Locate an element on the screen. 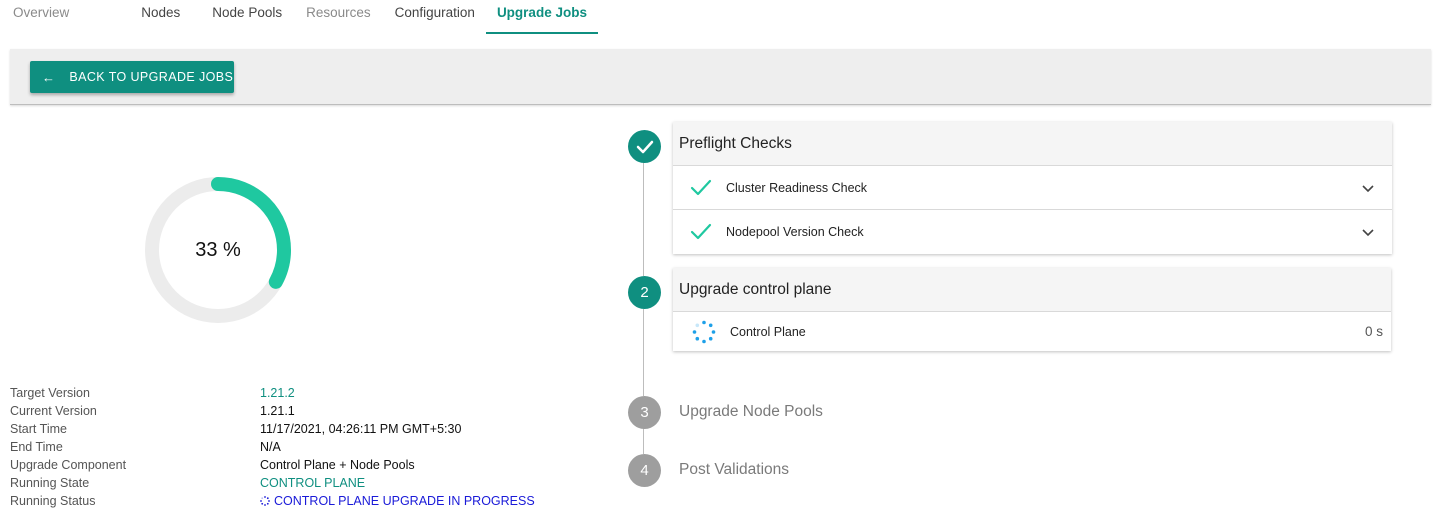 The width and height of the screenshot is (1437, 519). step-title: Upgrade Node Pools is located at coordinates (751, 411).